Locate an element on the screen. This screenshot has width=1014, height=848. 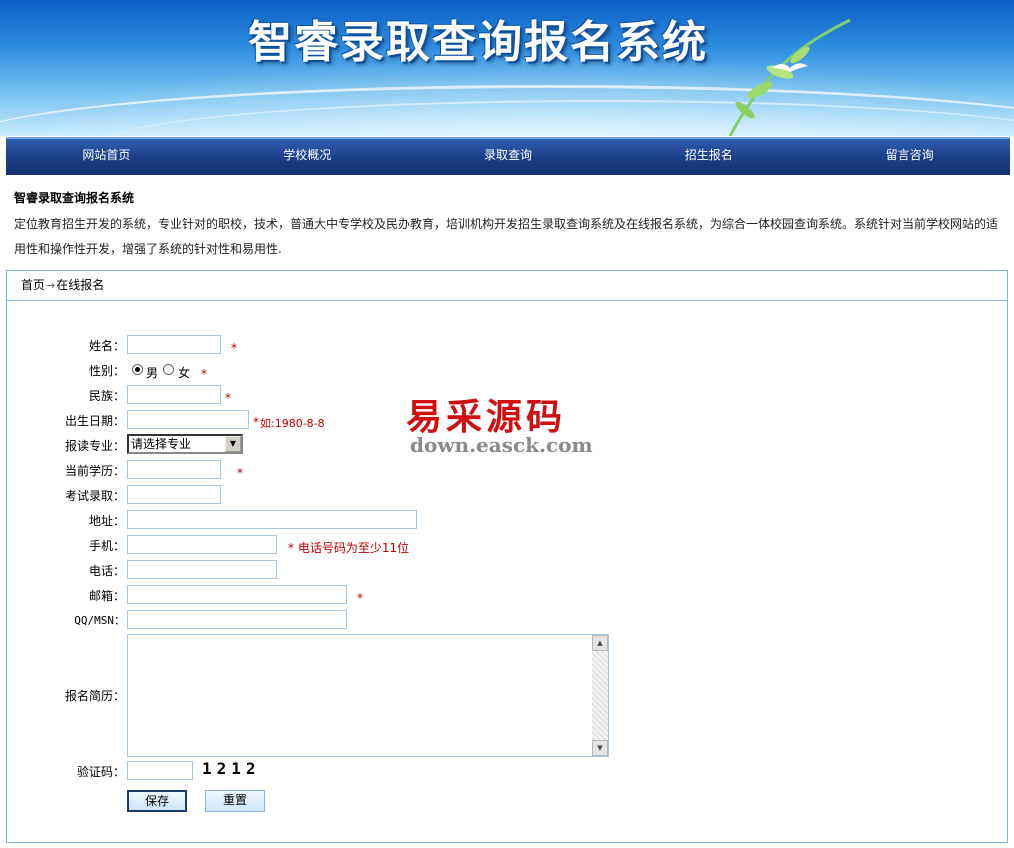
chevron-down-icon: ▼ is located at coordinates (233, 444).